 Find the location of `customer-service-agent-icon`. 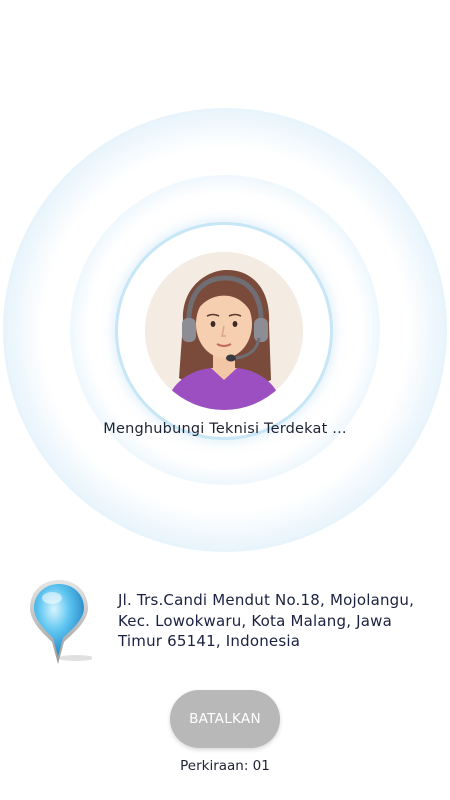

customer-service-agent-icon is located at coordinates (224, 331).